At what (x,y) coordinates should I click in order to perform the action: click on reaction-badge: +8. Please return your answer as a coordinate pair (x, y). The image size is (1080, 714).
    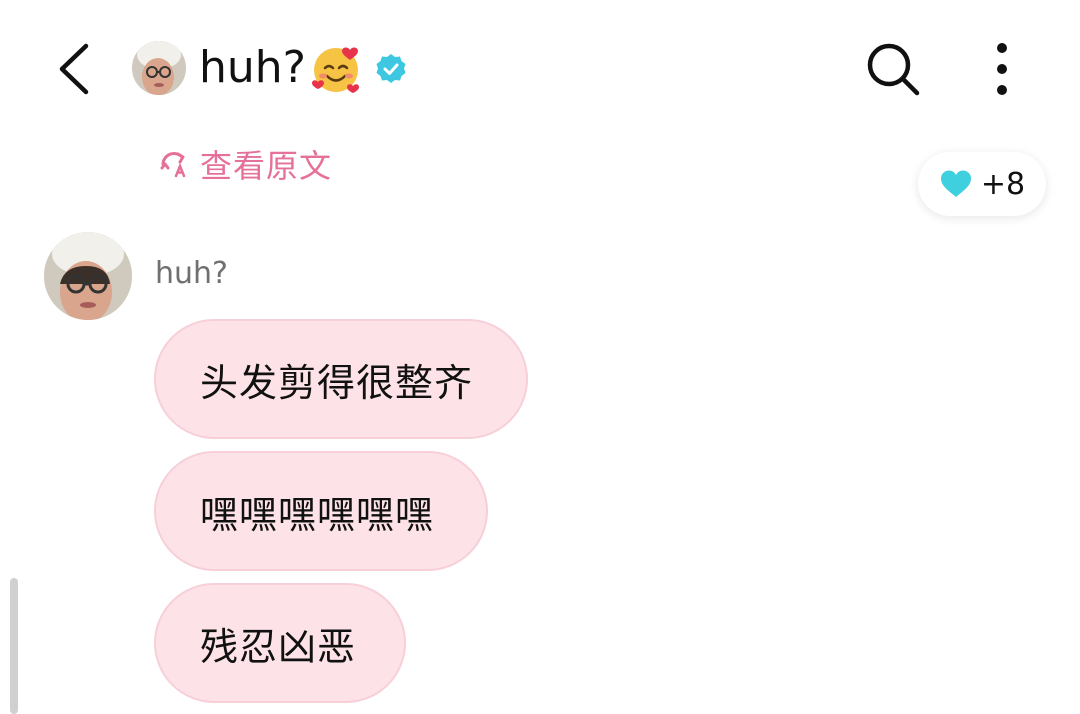
    Looking at the image, I should click on (982, 184).